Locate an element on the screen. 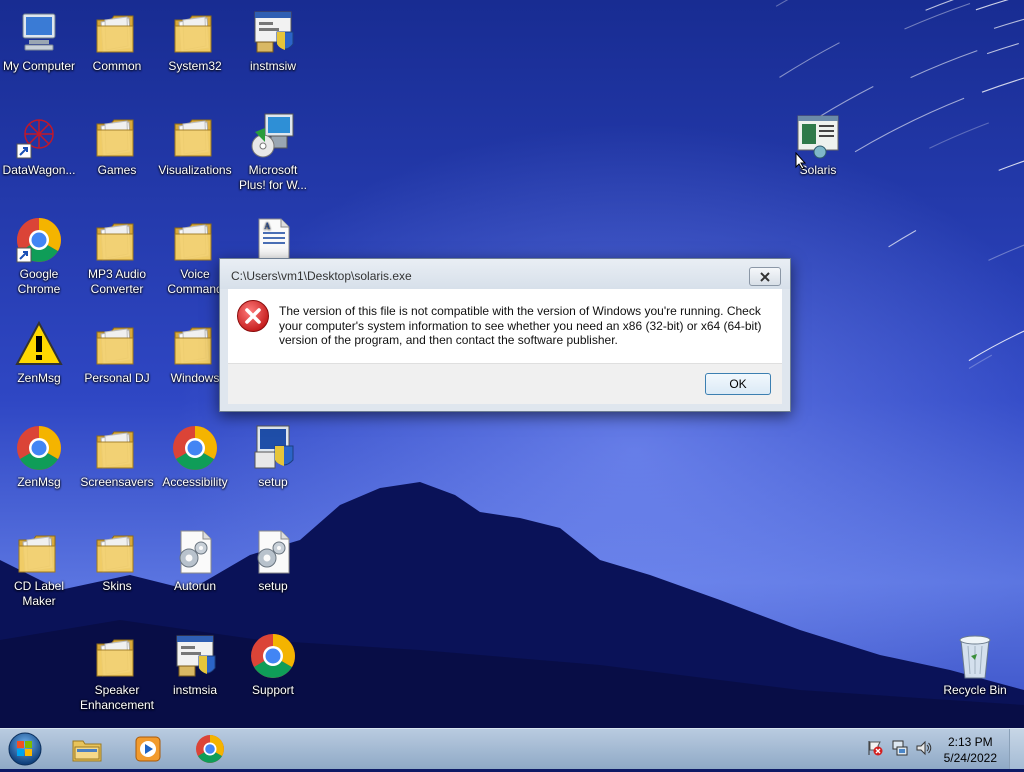  media-player-icon is located at coordinates (148, 749).